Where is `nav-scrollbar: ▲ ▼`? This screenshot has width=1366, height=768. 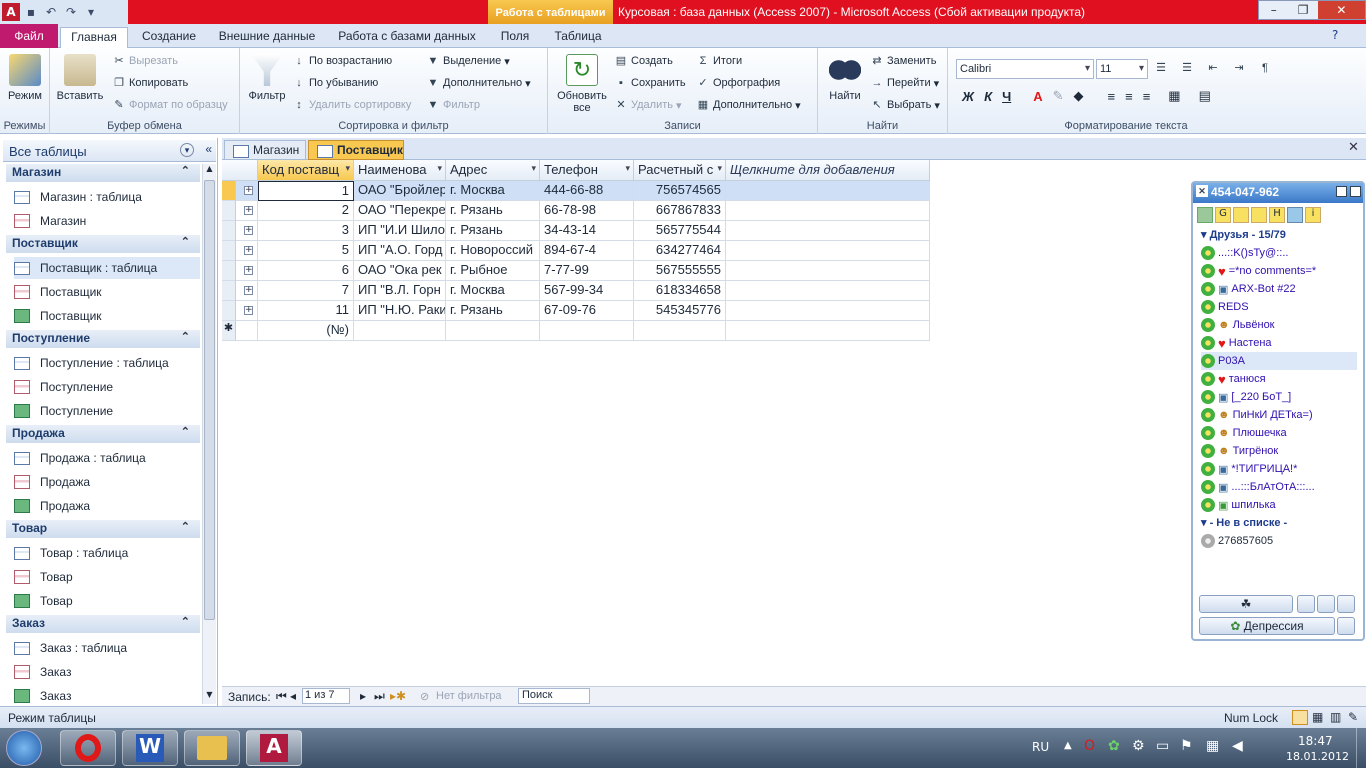
nav-scrollbar: ▲ ▼ is located at coordinates (209, 434).